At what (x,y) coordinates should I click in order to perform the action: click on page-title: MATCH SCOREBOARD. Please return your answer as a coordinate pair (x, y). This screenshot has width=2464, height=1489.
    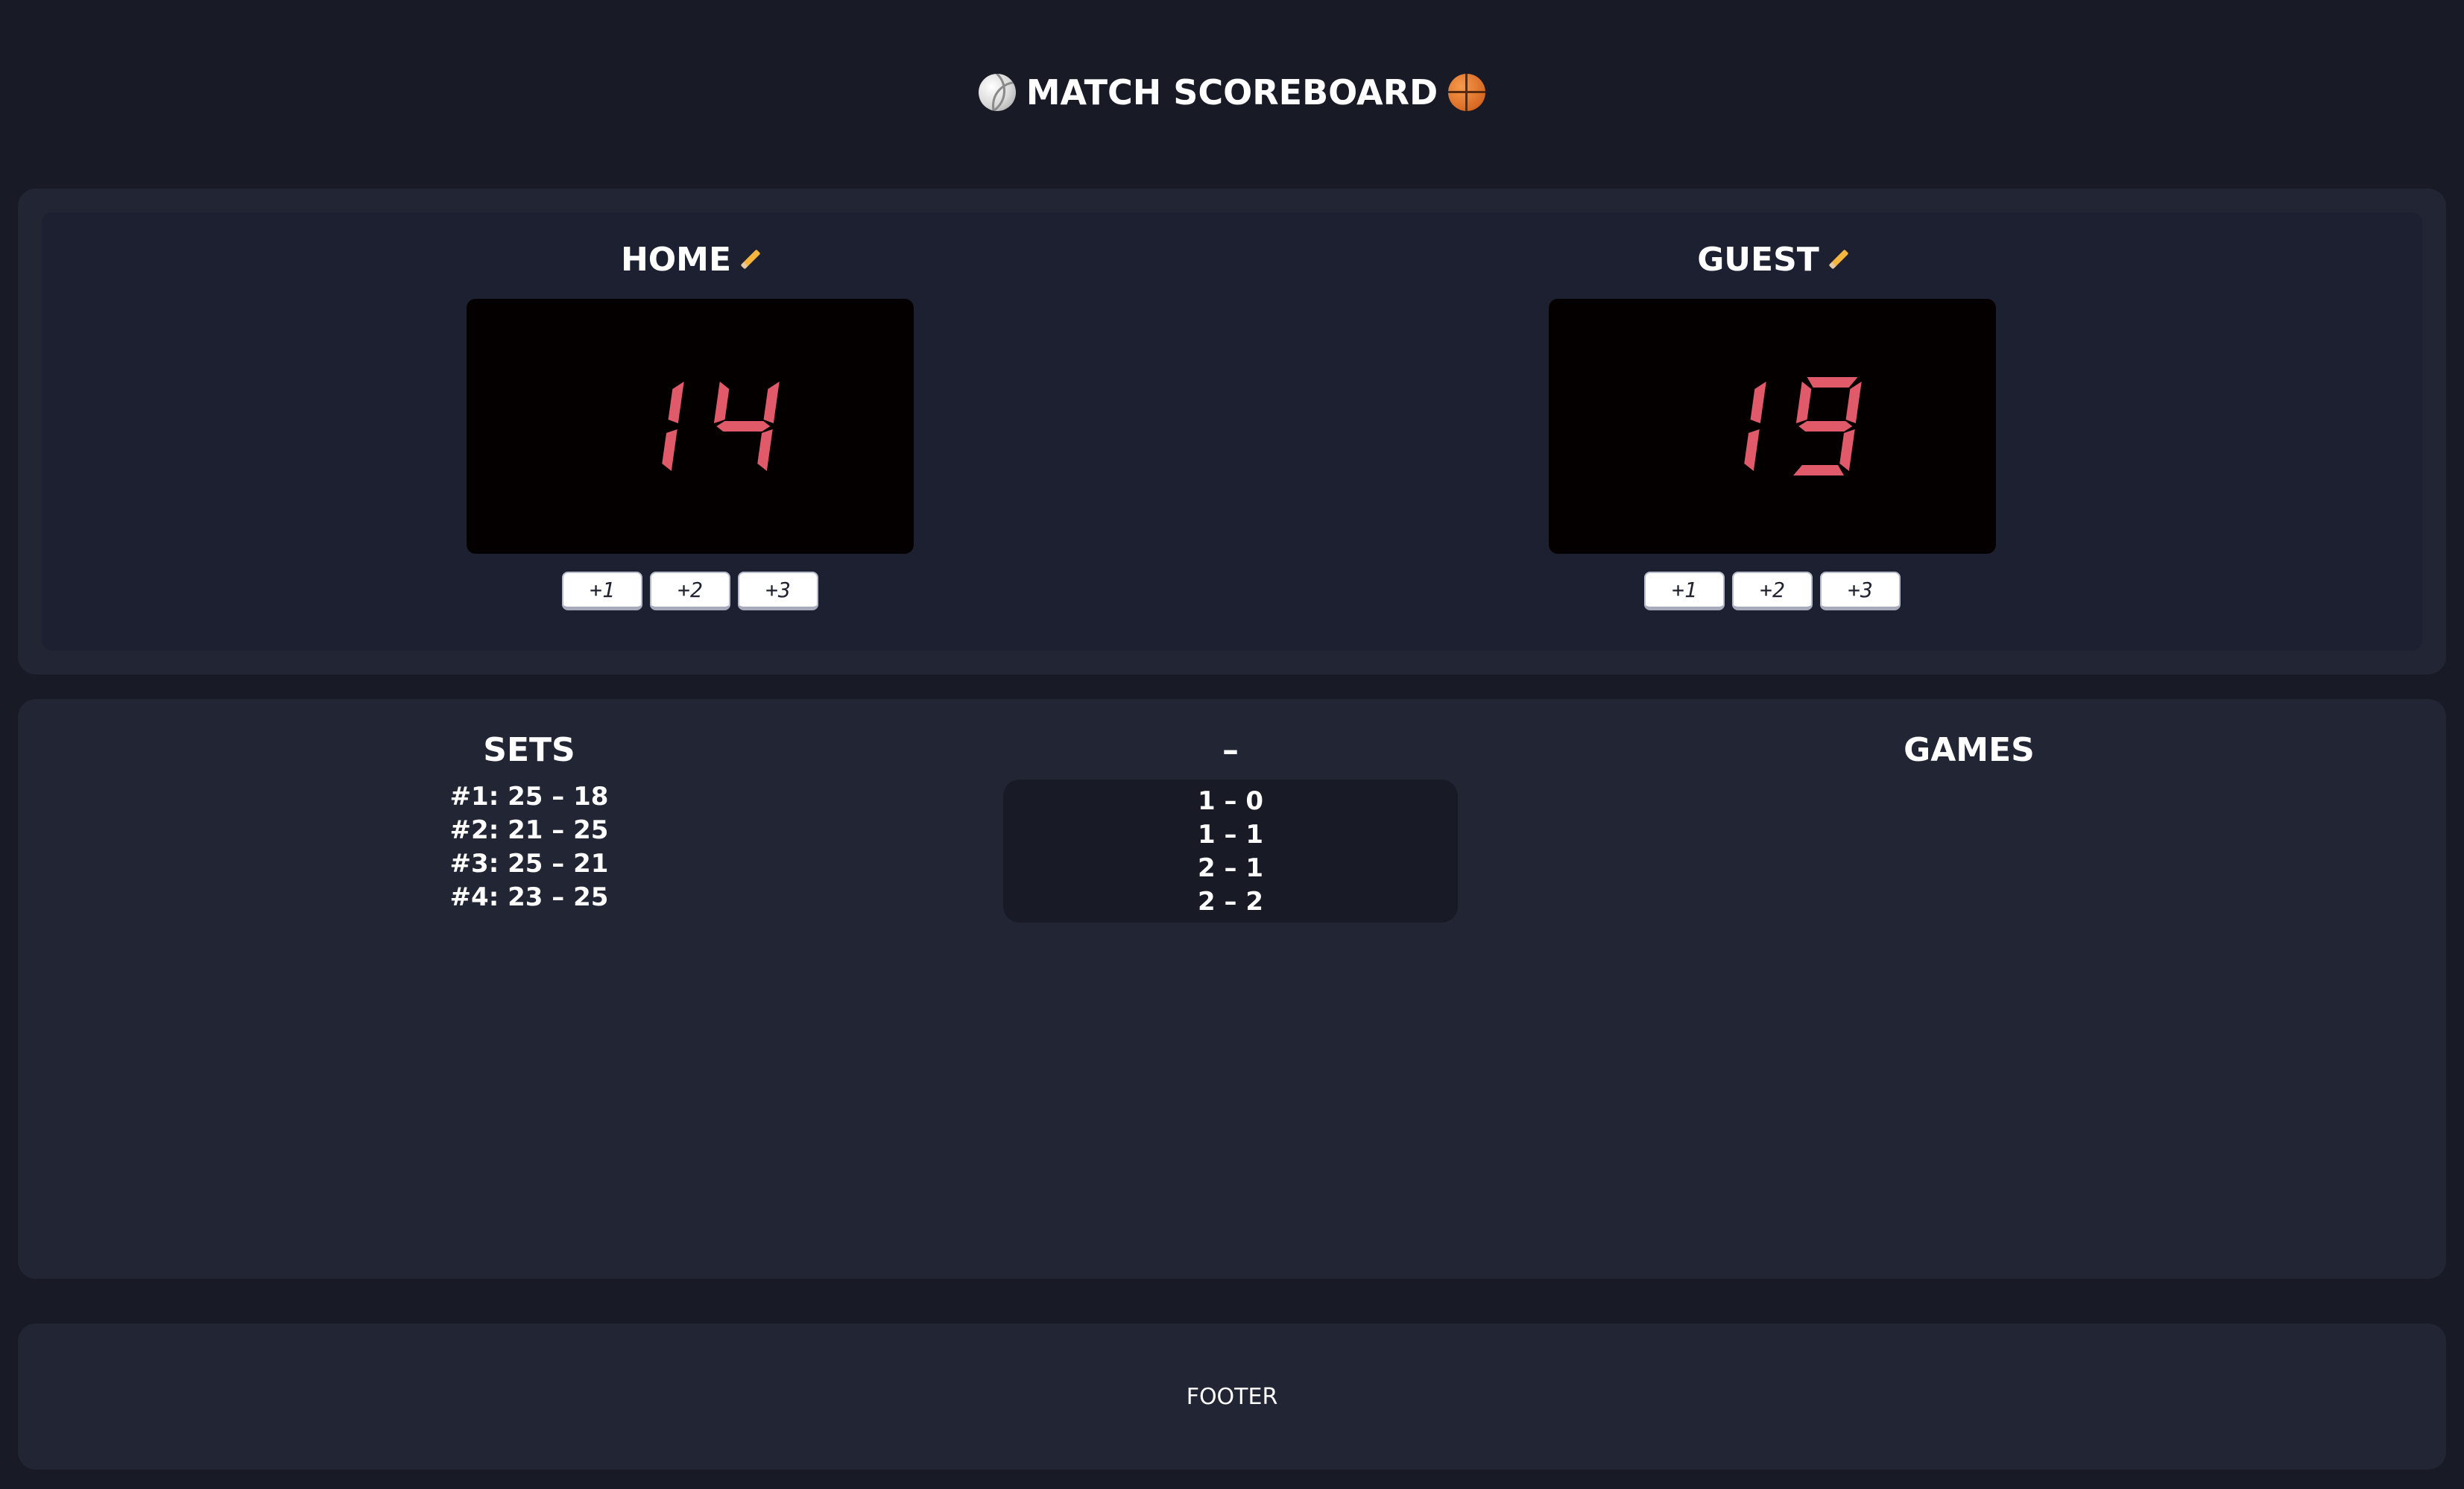
    Looking at the image, I should click on (1232, 93).